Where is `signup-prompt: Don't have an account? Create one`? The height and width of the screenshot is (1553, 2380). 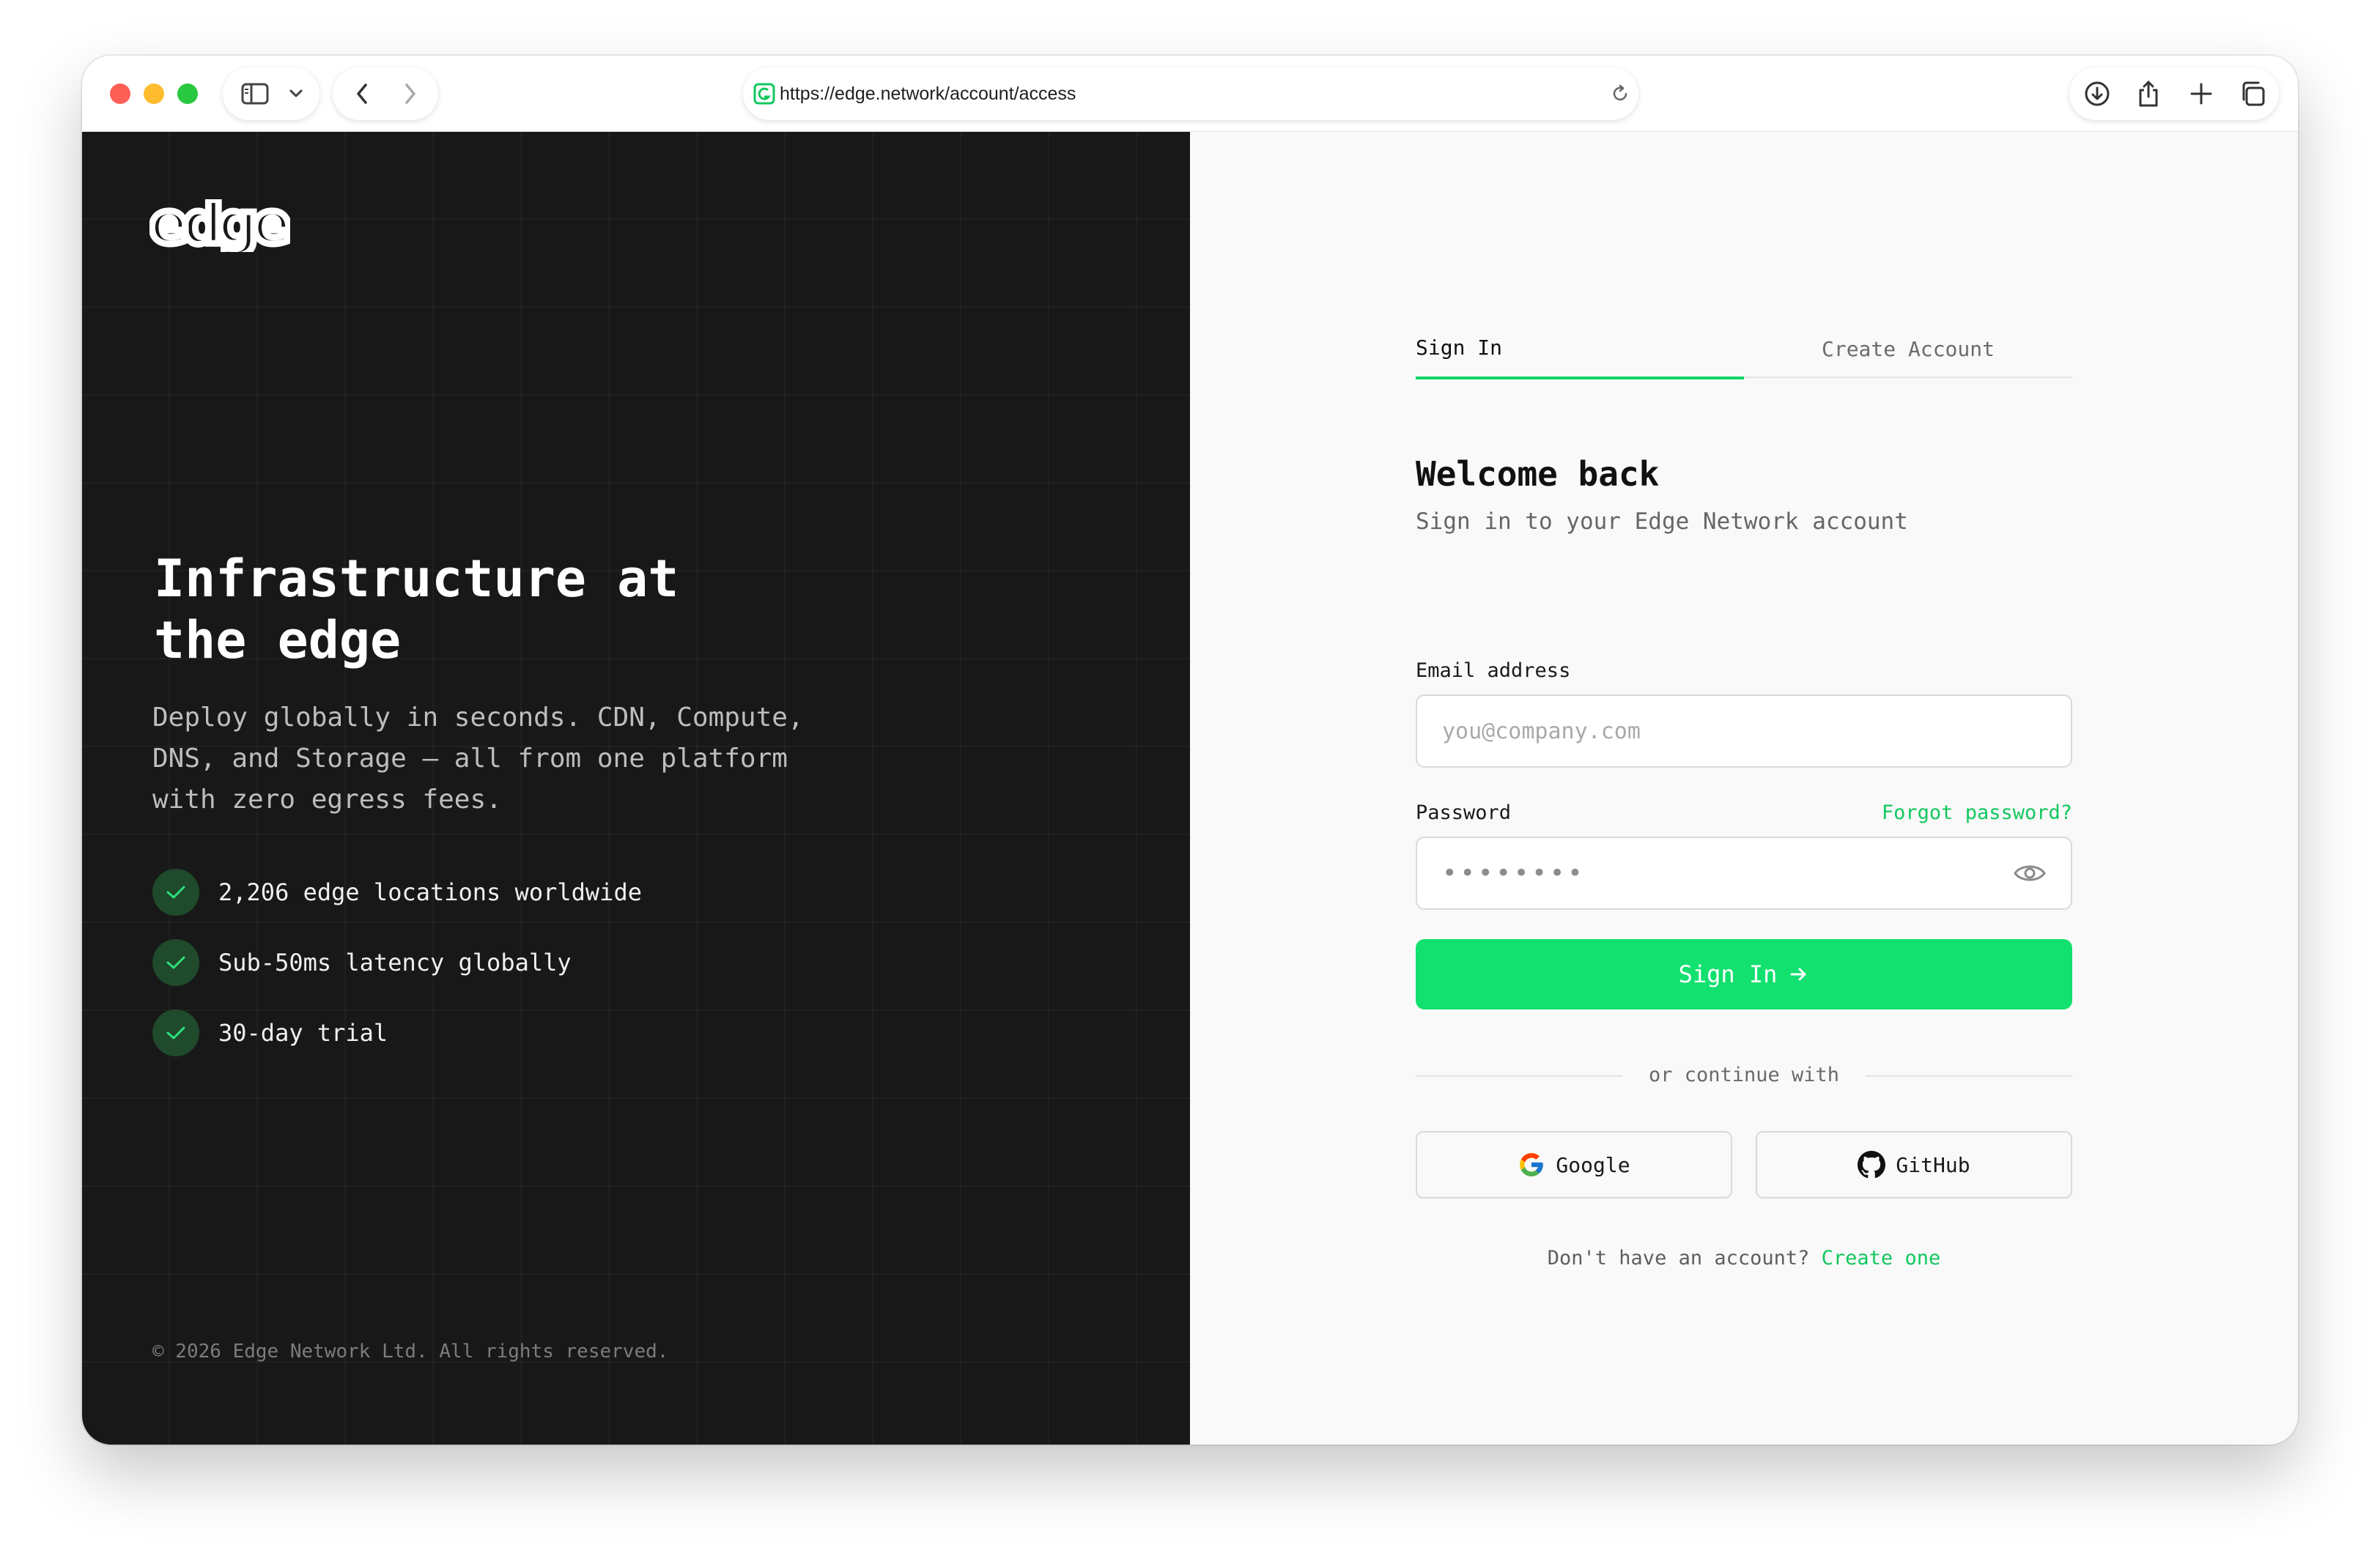 signup-prompt: Don't have an account? Create one is located at coordinates (1744, 1258).